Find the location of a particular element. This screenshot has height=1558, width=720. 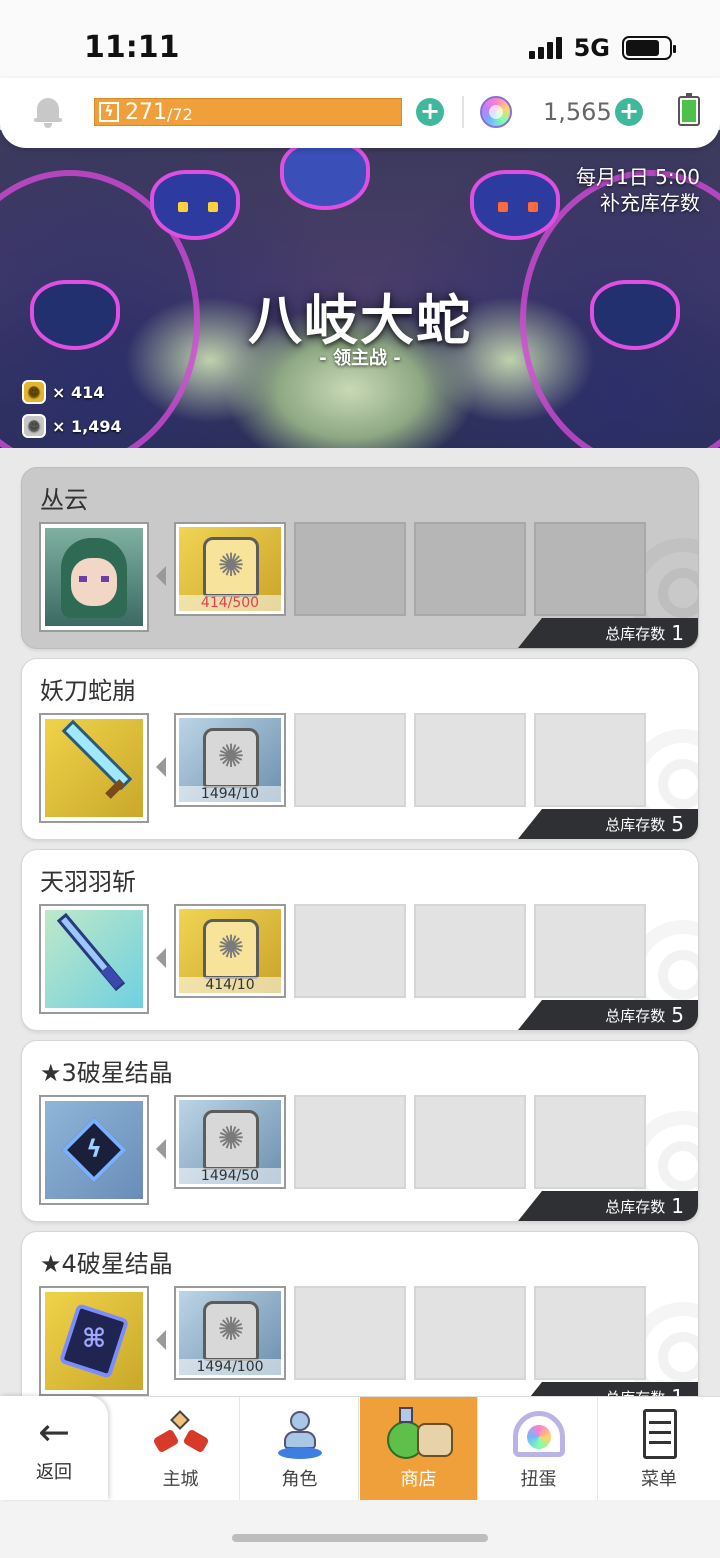

gold-token-count: ☻ × 414 is located at coordinates (63, 392).